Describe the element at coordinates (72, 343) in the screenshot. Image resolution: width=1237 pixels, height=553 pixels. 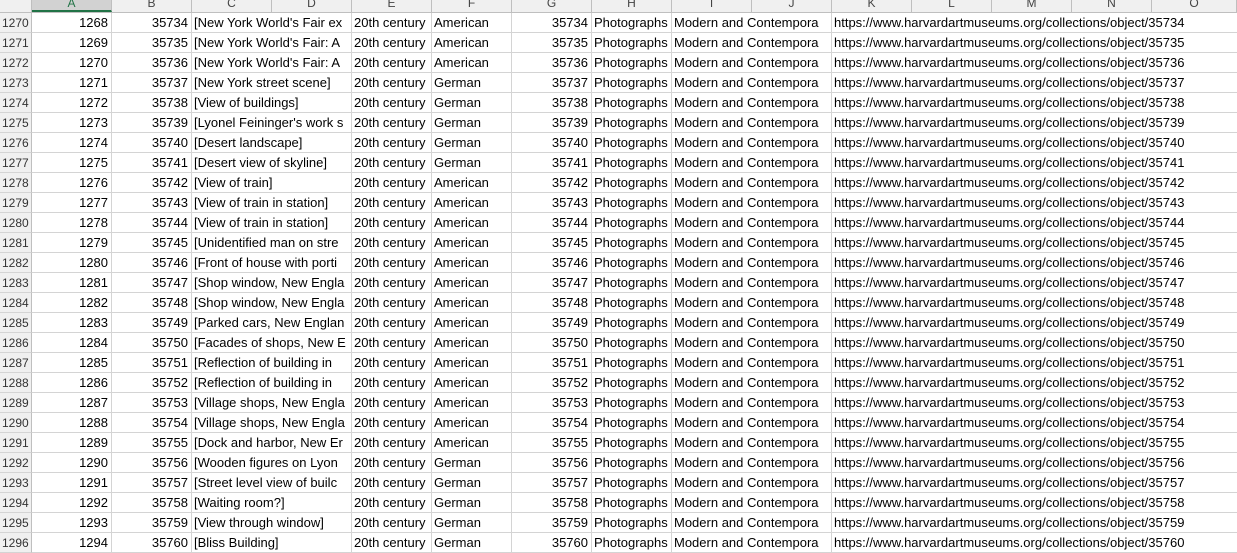
I see `cell-a: 1284` at that location.